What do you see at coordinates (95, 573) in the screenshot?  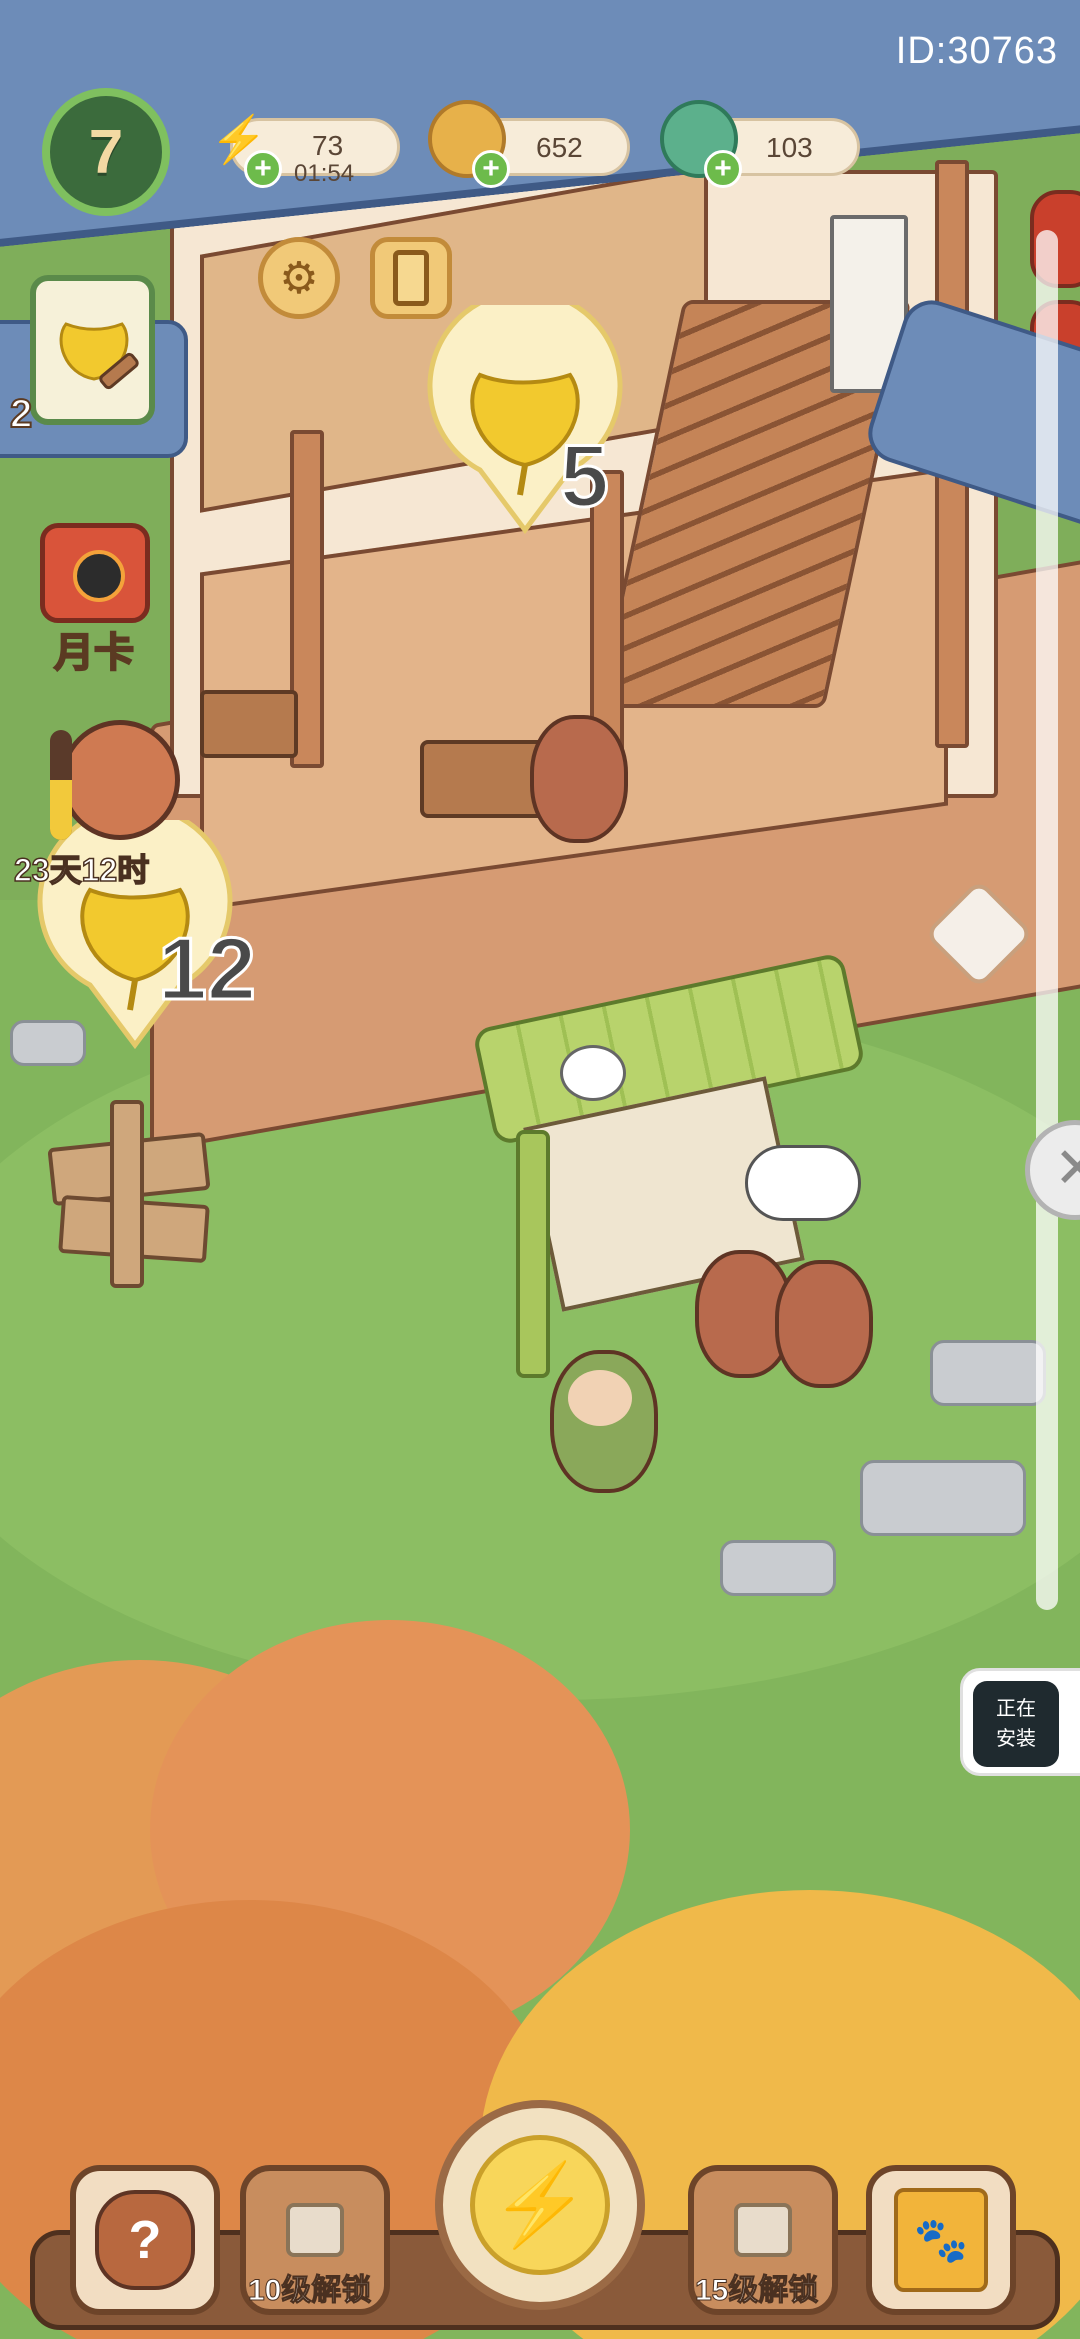 I see `monthly-card-icon` at bounding box center [95, 573].